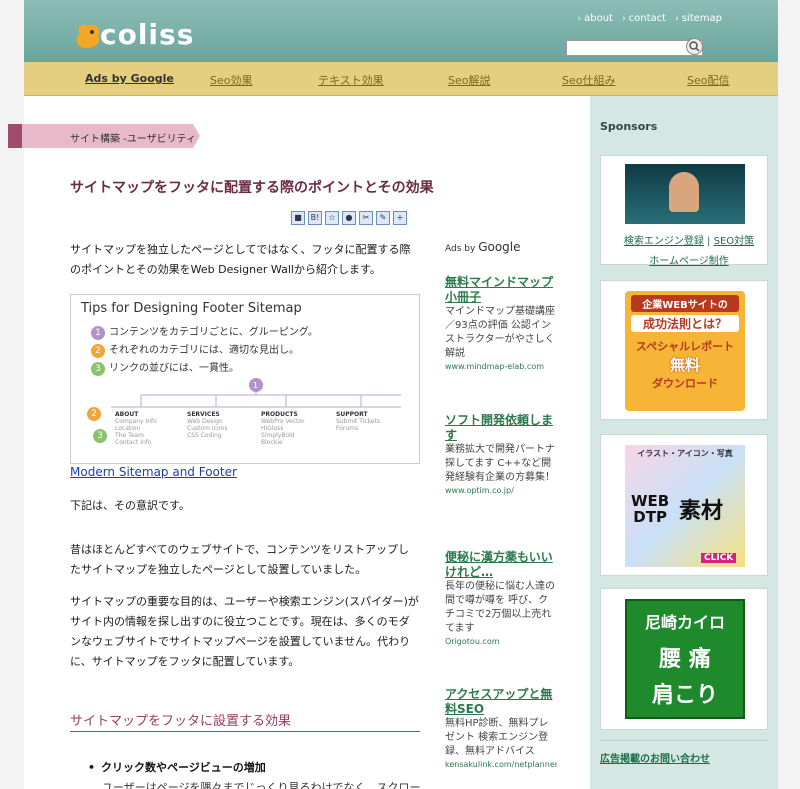  I want to click on ad-url: www.mindmap-elab.com, so click(501, 367).